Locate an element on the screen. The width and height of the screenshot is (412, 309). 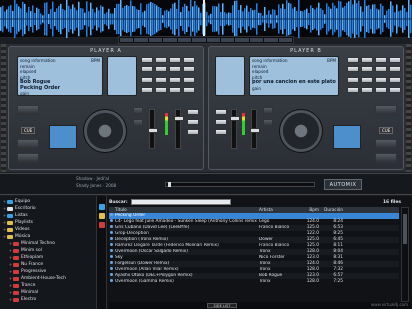
deck-a-hotcue-2-button is located at coordinates (161, 69).